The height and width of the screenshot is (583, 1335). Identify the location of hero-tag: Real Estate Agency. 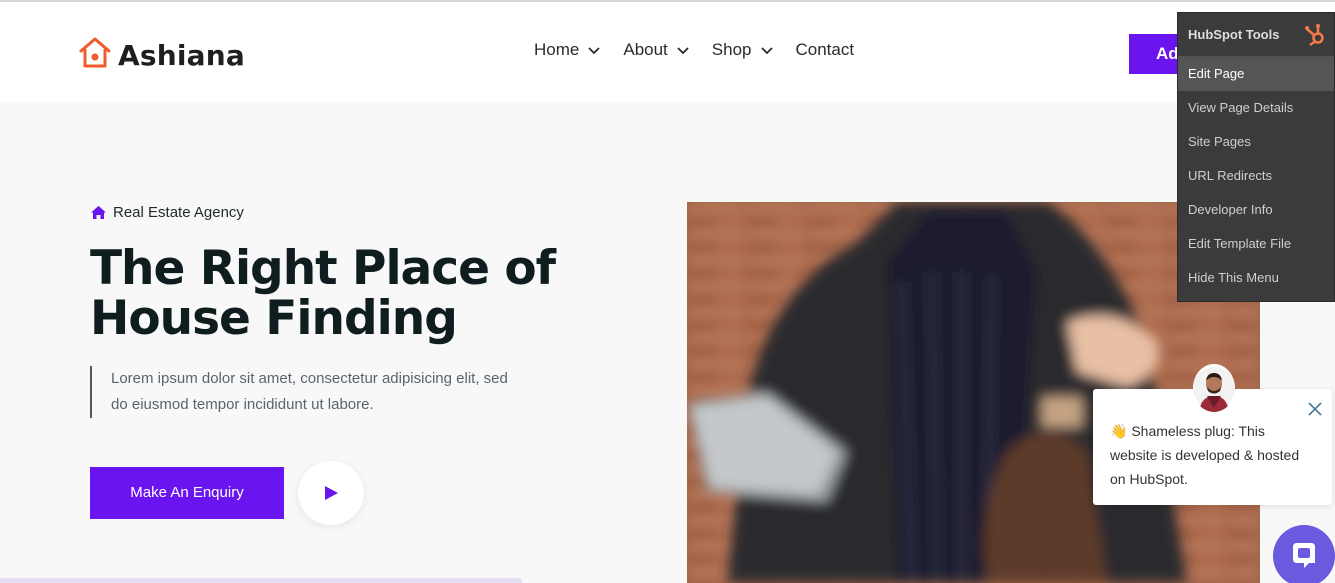
(167, 212).